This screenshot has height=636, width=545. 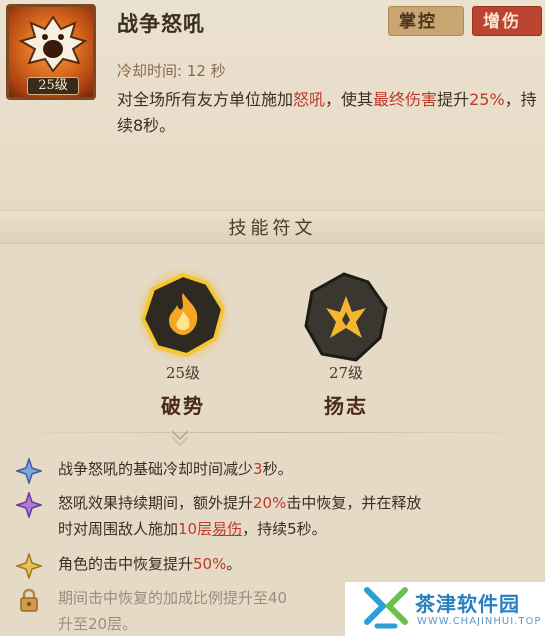 I want to click on chevron-down-icon, so click(x=180, y=438).